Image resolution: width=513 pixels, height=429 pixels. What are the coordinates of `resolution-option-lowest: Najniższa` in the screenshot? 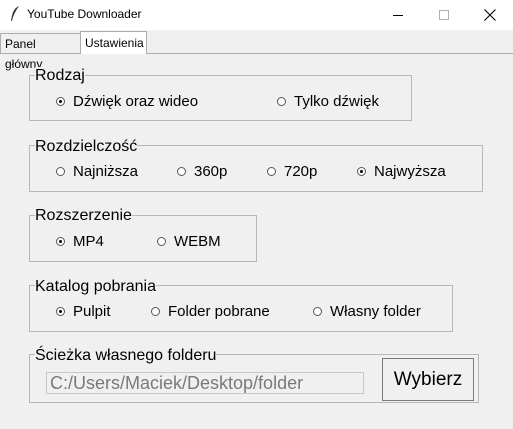 It's located at (97, 171).